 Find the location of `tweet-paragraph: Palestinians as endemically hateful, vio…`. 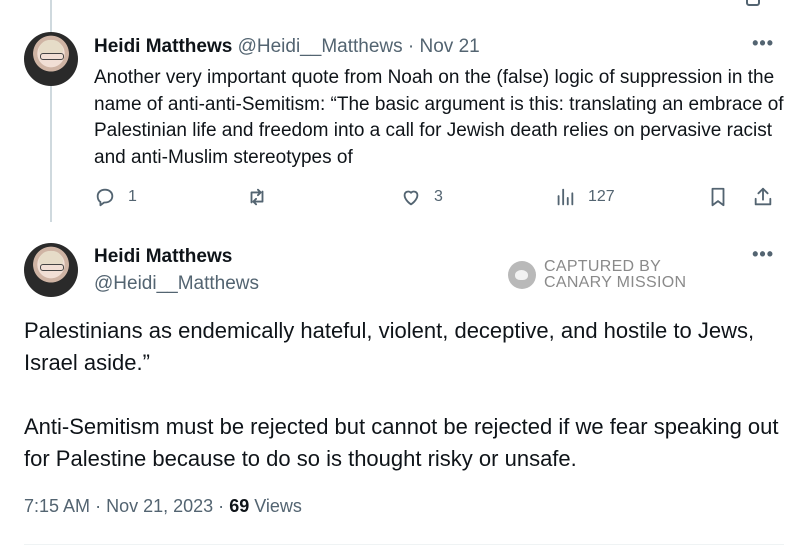

tweet-paragraph: Palestinians as endemically hateful, vio… is located at coordinates (389, 346).